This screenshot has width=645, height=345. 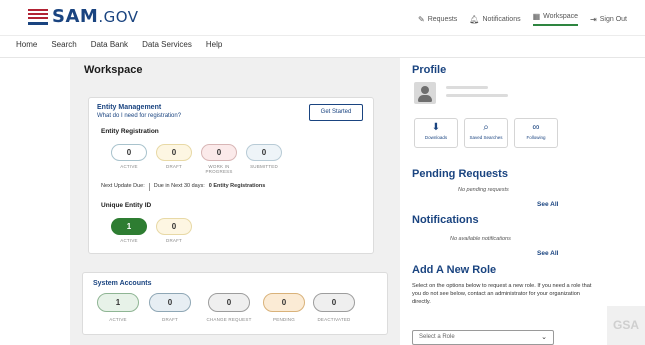 What do you see at coordinates (214, 44) in the screenshot?
I see `nav-help: Help` at bounding box center [214, 44].